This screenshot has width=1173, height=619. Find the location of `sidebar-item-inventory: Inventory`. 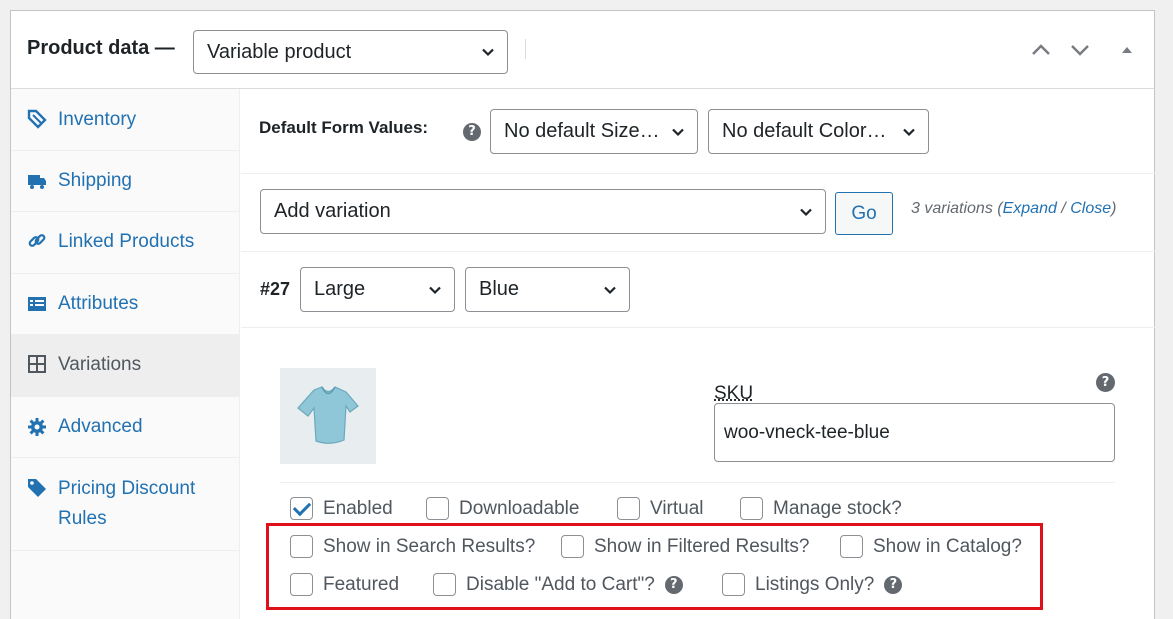

sidebar-item-inventory: Inventory is located at coordinates (125, 120).